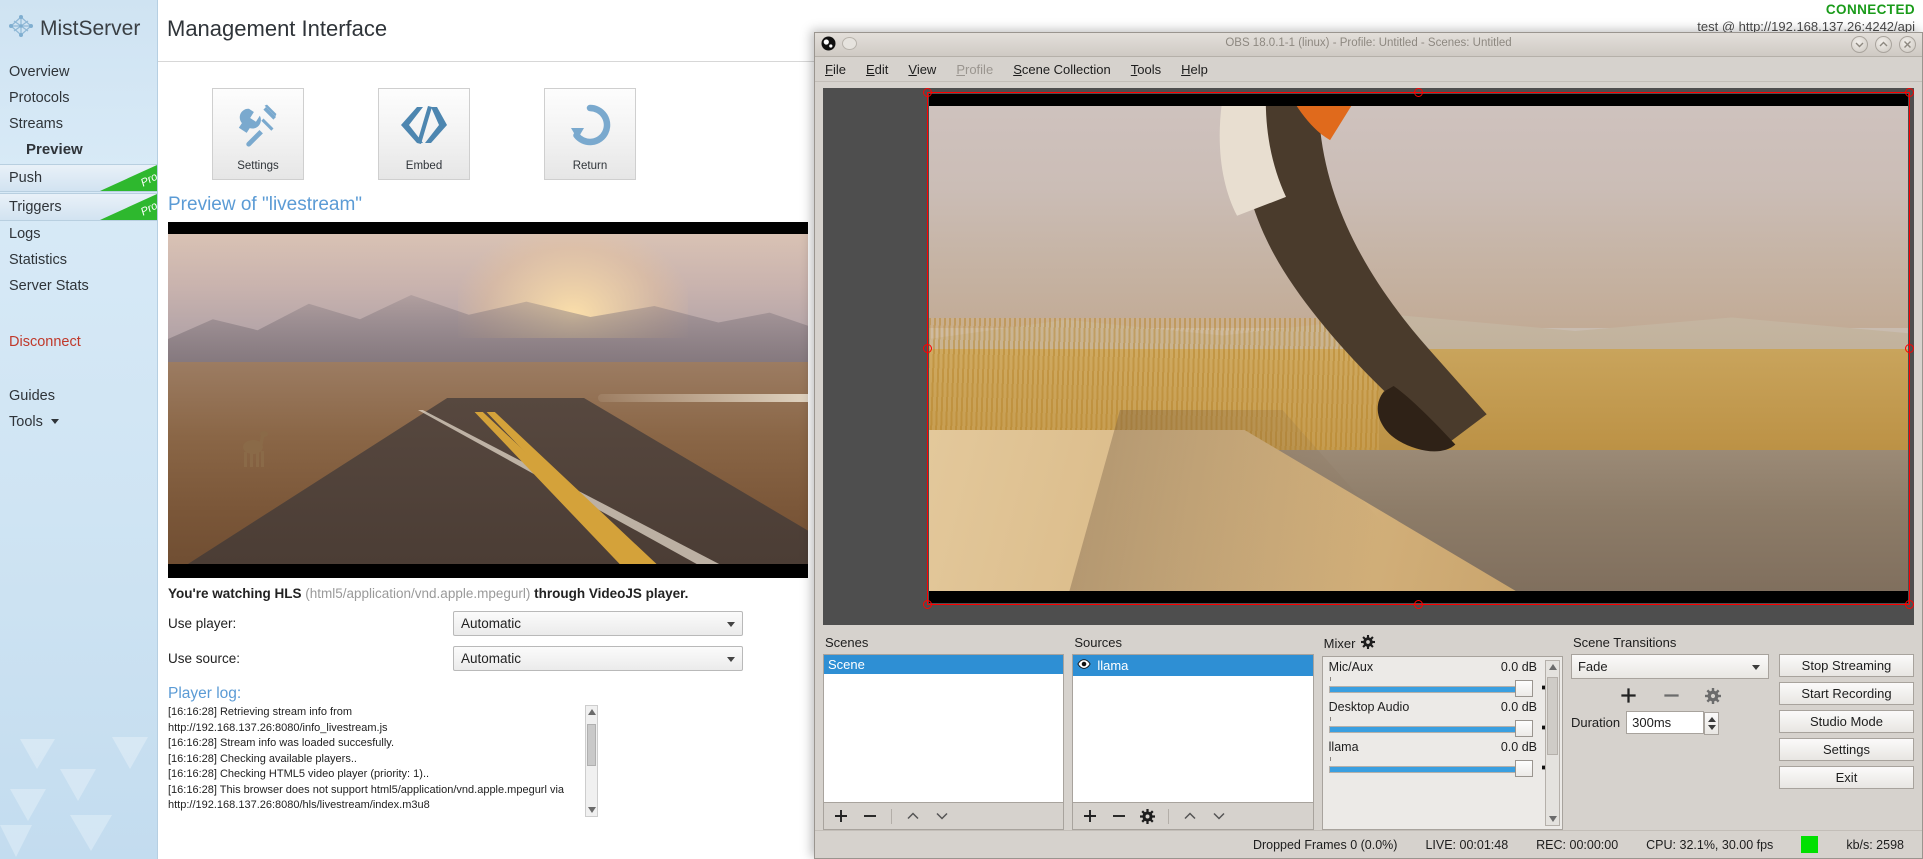 This screenshot has width=1923, height=859. I want to click on menu-help: Help, so click(1194, 69).